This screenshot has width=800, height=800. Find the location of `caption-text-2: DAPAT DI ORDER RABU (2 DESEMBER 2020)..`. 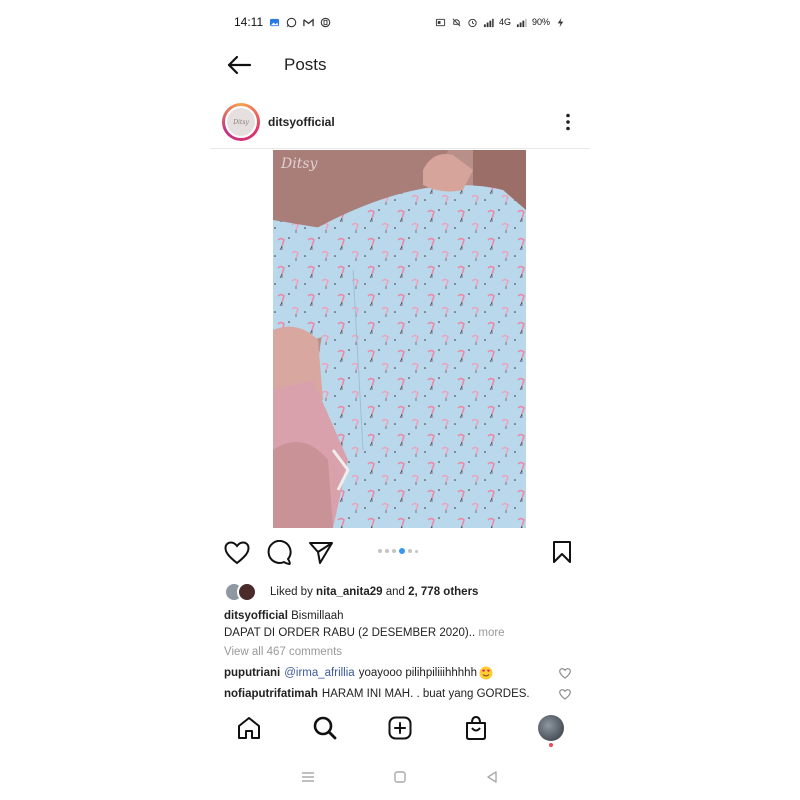

caption-text-2: DAPAT DI ORDER RABU (2 DESEMBER 2020).. is located at coordinates (350, 633).